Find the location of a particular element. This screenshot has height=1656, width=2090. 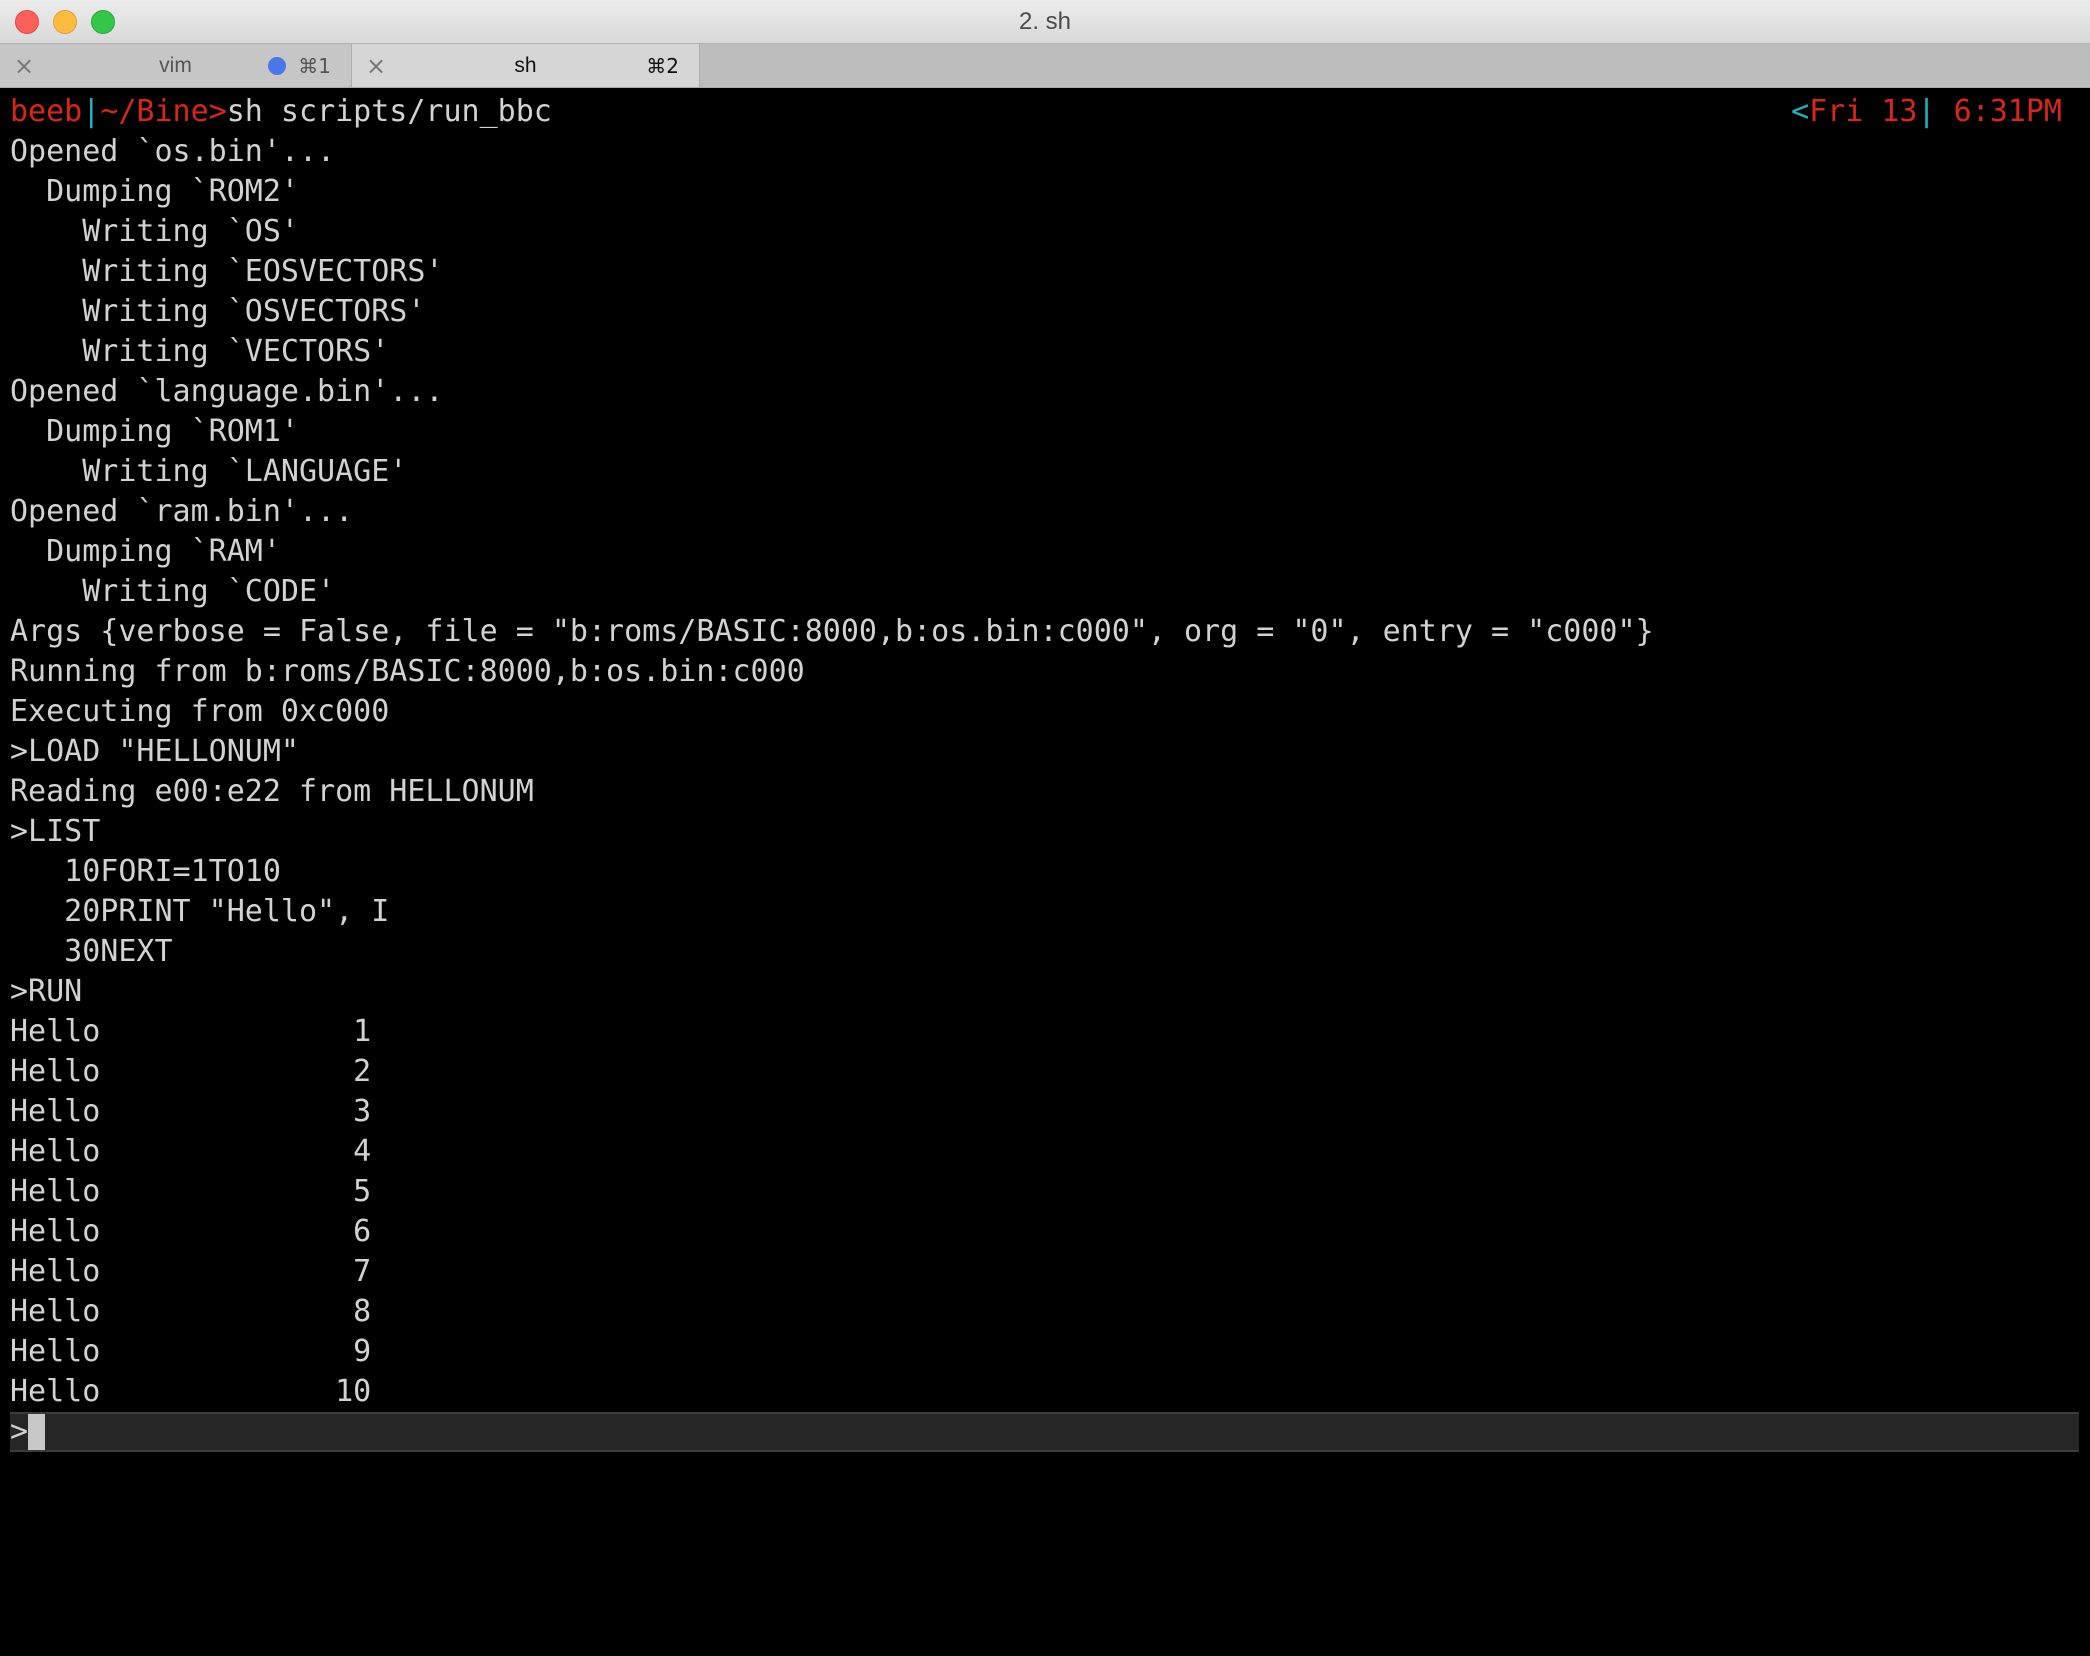

output-line: Hello 4 is located at coordinates (191, 1151).